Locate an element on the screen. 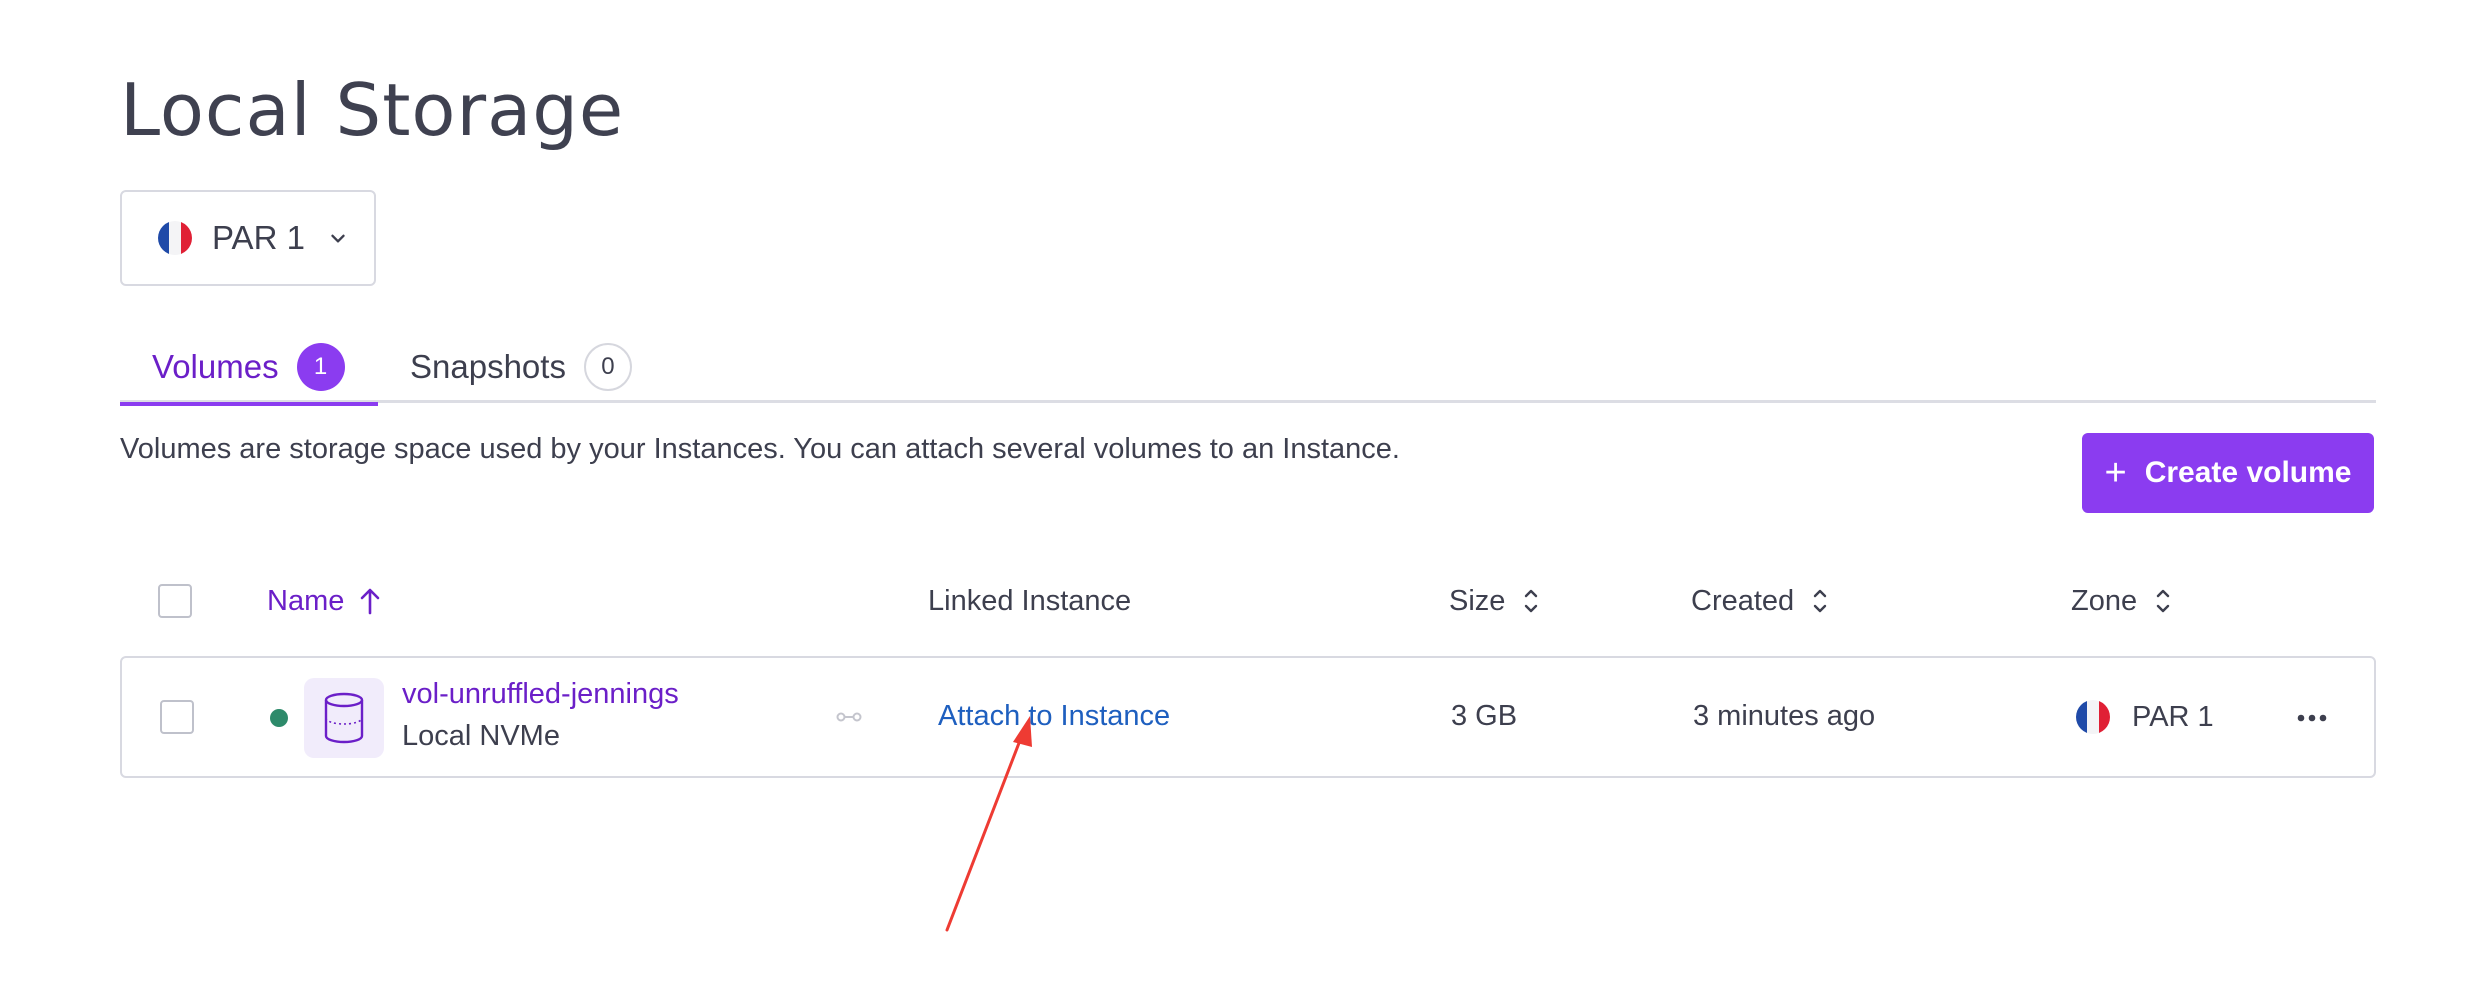  create-volume-button: + Create volume is located at coordinates (2228, 473).